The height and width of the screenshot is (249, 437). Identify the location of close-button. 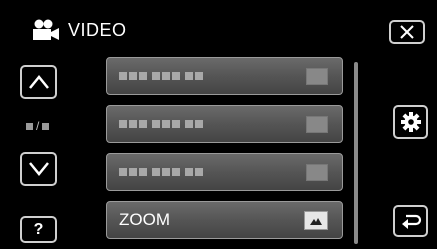
(407, 32).